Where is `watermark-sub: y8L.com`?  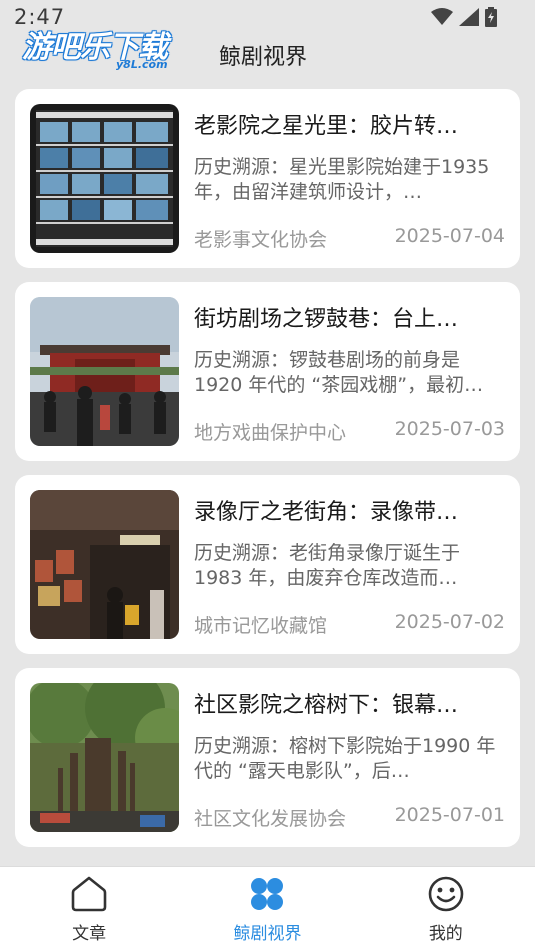 watermark-sub: y8L.com is located at coordinates (142, 64).